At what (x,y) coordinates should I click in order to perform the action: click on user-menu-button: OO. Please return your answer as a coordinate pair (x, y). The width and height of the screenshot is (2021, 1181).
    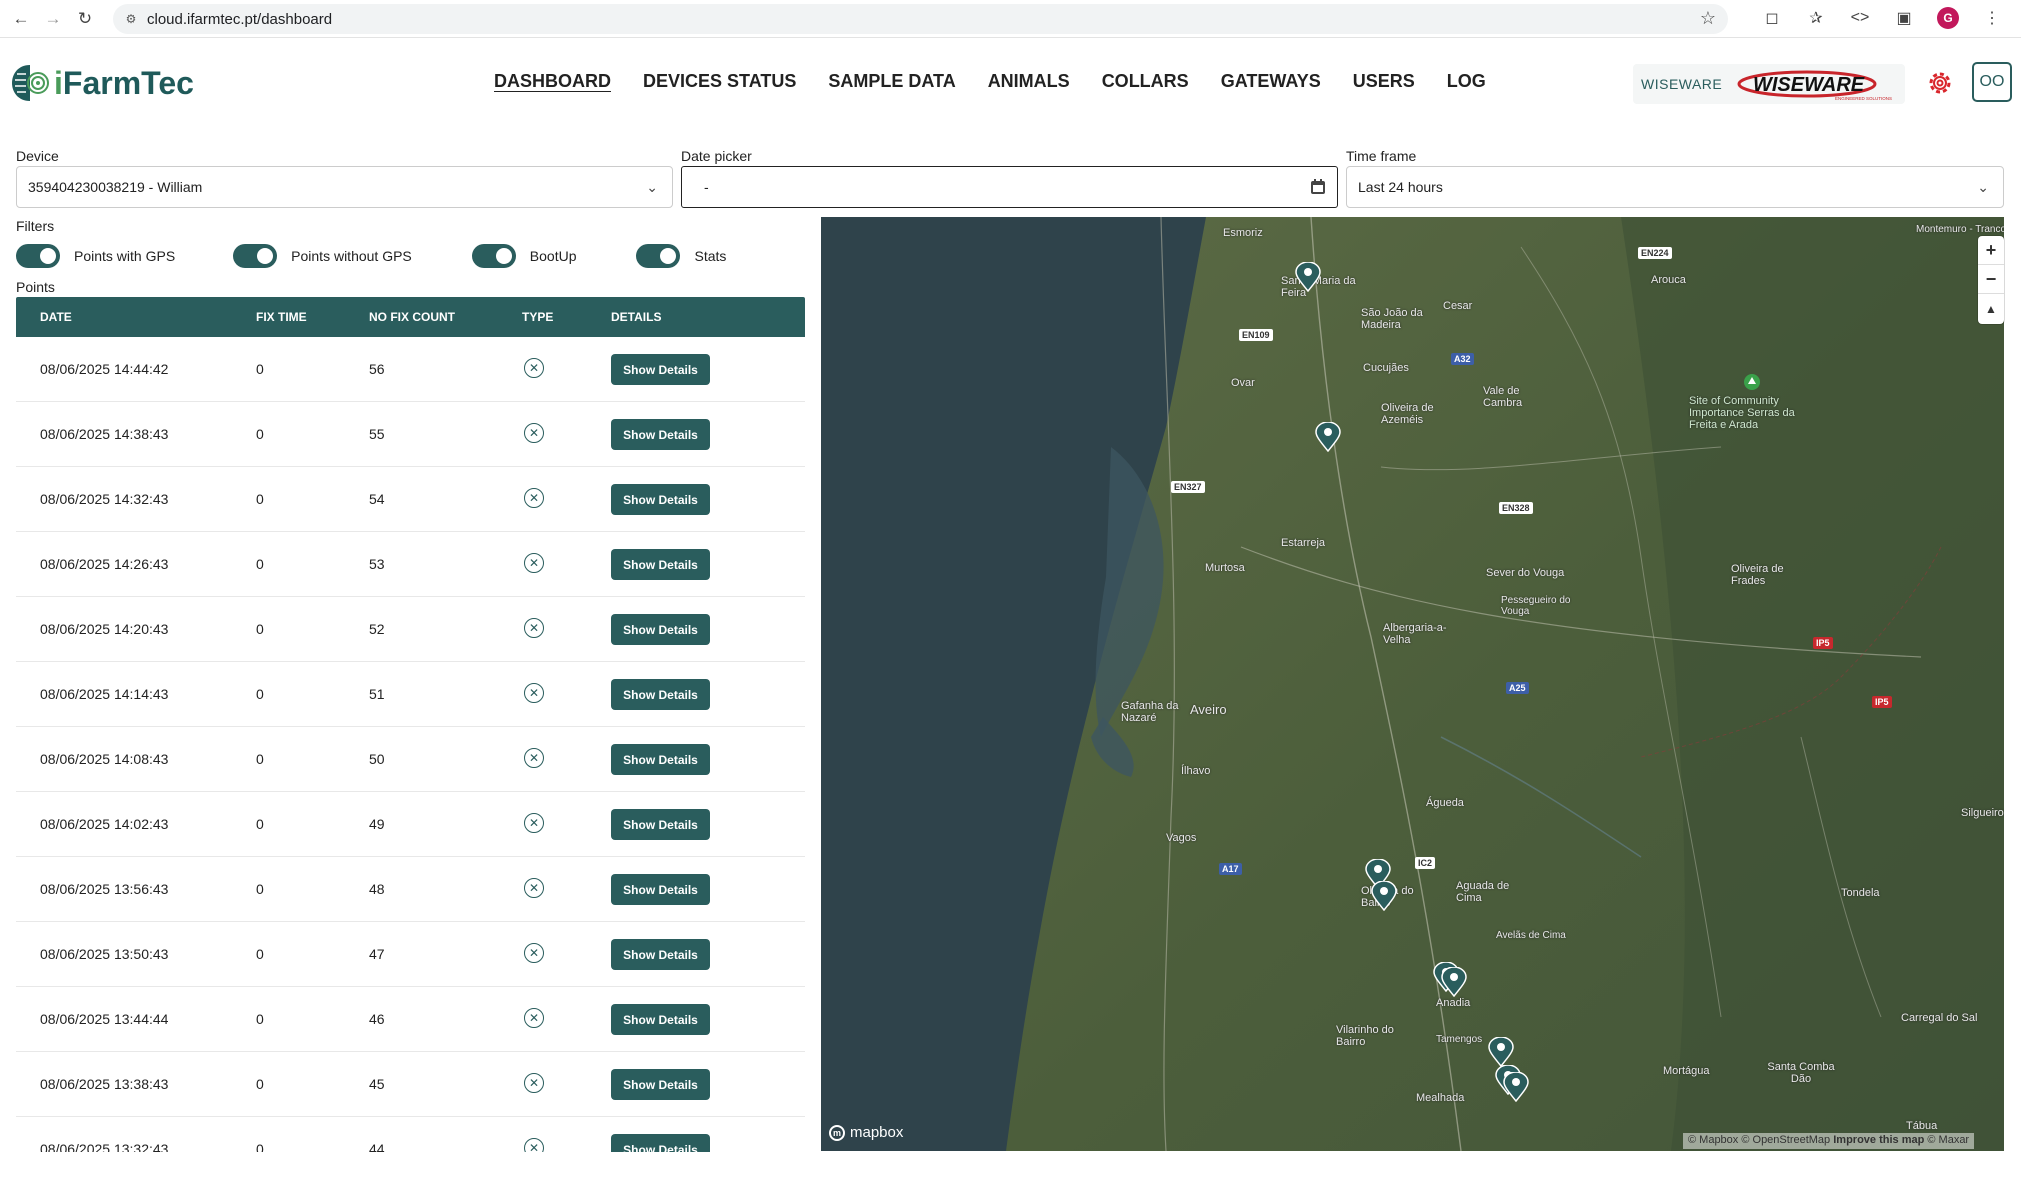
    Looking at the image, I should click on (1992, 82).